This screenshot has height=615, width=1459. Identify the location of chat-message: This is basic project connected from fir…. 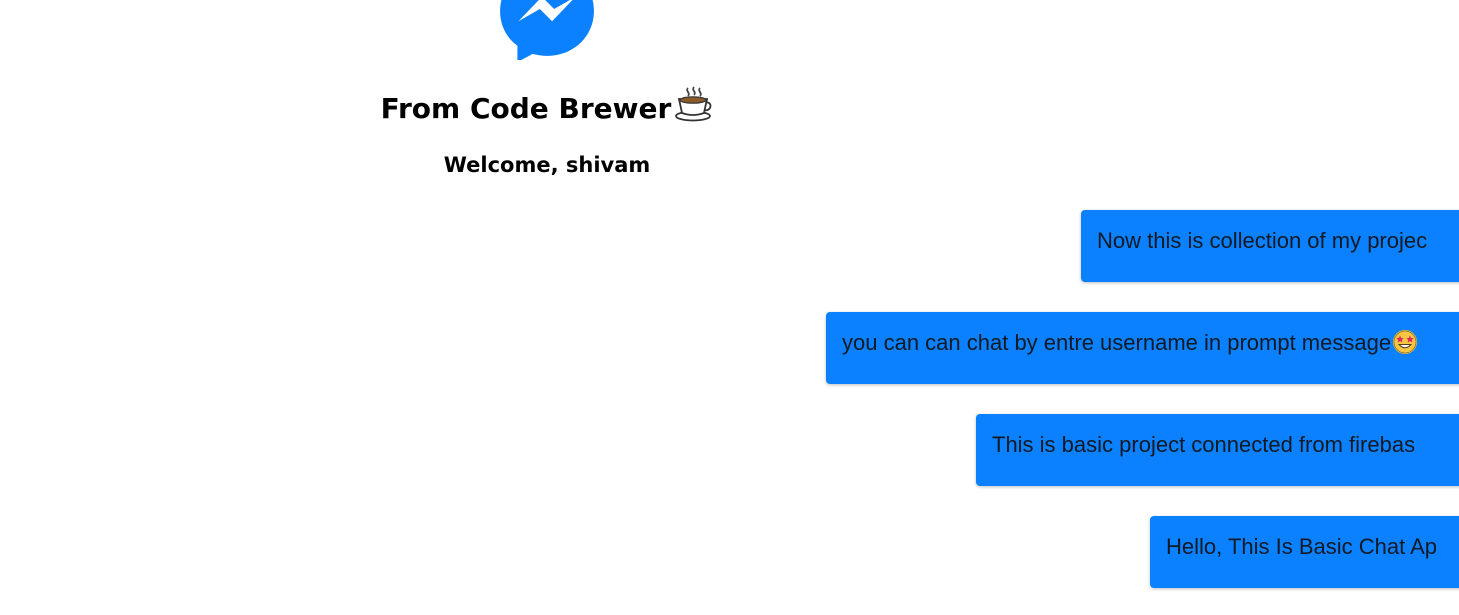
(1217, 450).